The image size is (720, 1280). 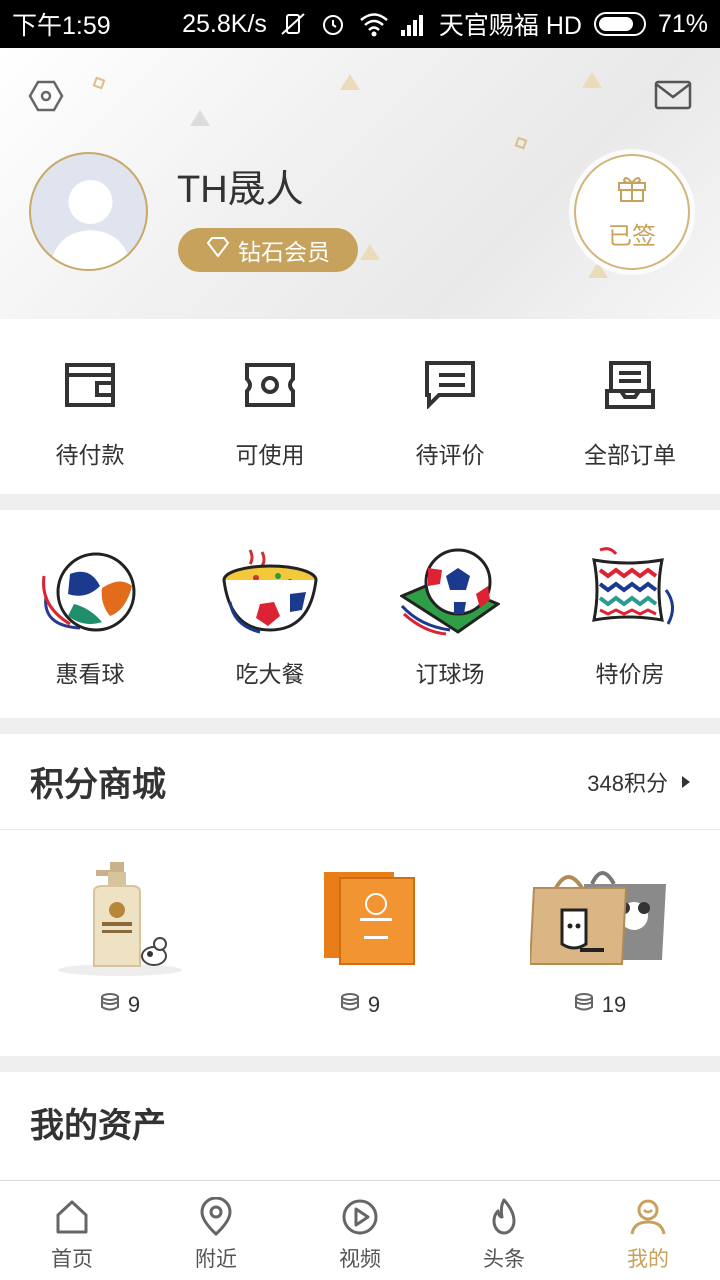 I want to click on status-time: 下午1:59, so click(x=61, y=26).